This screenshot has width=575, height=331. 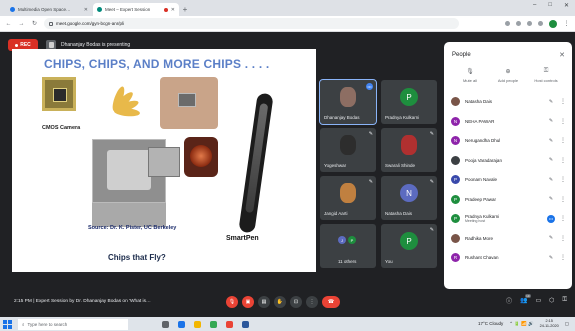 What do you see at coordinates (549, 323) in the screenshot?
I see `clock: 2:15 24-11-2020` at bounding box center [549, 323].